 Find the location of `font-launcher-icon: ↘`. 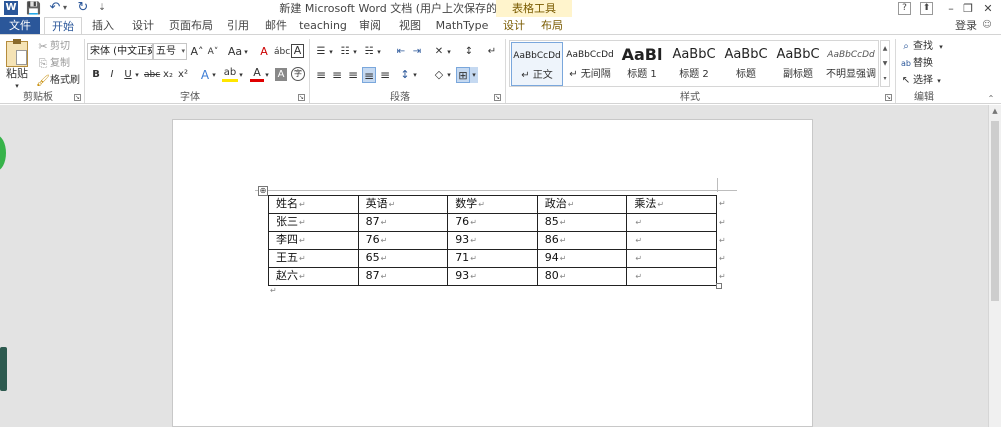

font-launcher-icon: ↘ is located at coordinates (301, 97).